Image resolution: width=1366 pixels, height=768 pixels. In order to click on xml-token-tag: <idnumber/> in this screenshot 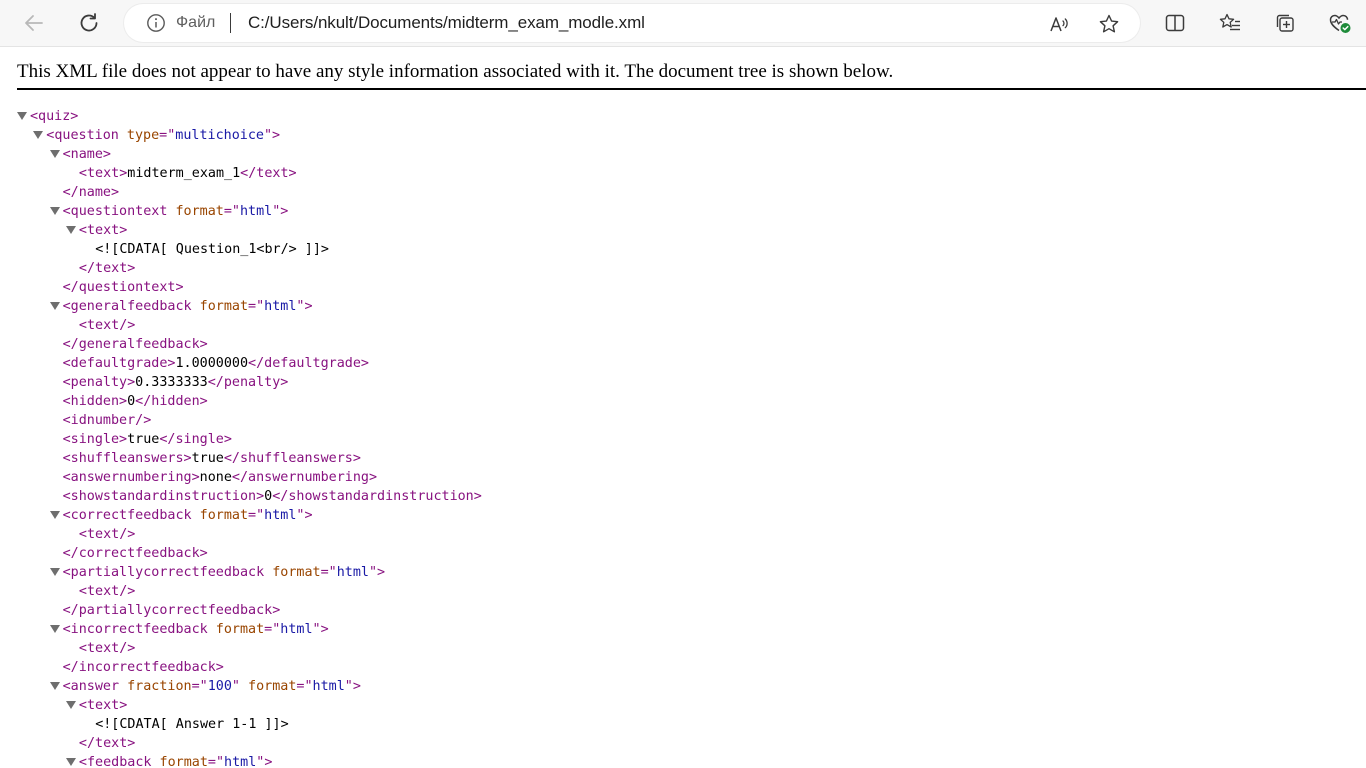, I will do `click(107, 420)`.